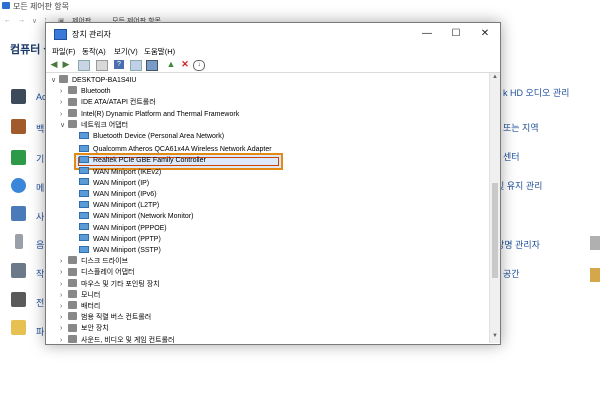 This screenshot has height=400, width=600. I want to click on tree-item: WAN Miniport (PPPOE), so click(119, 228).